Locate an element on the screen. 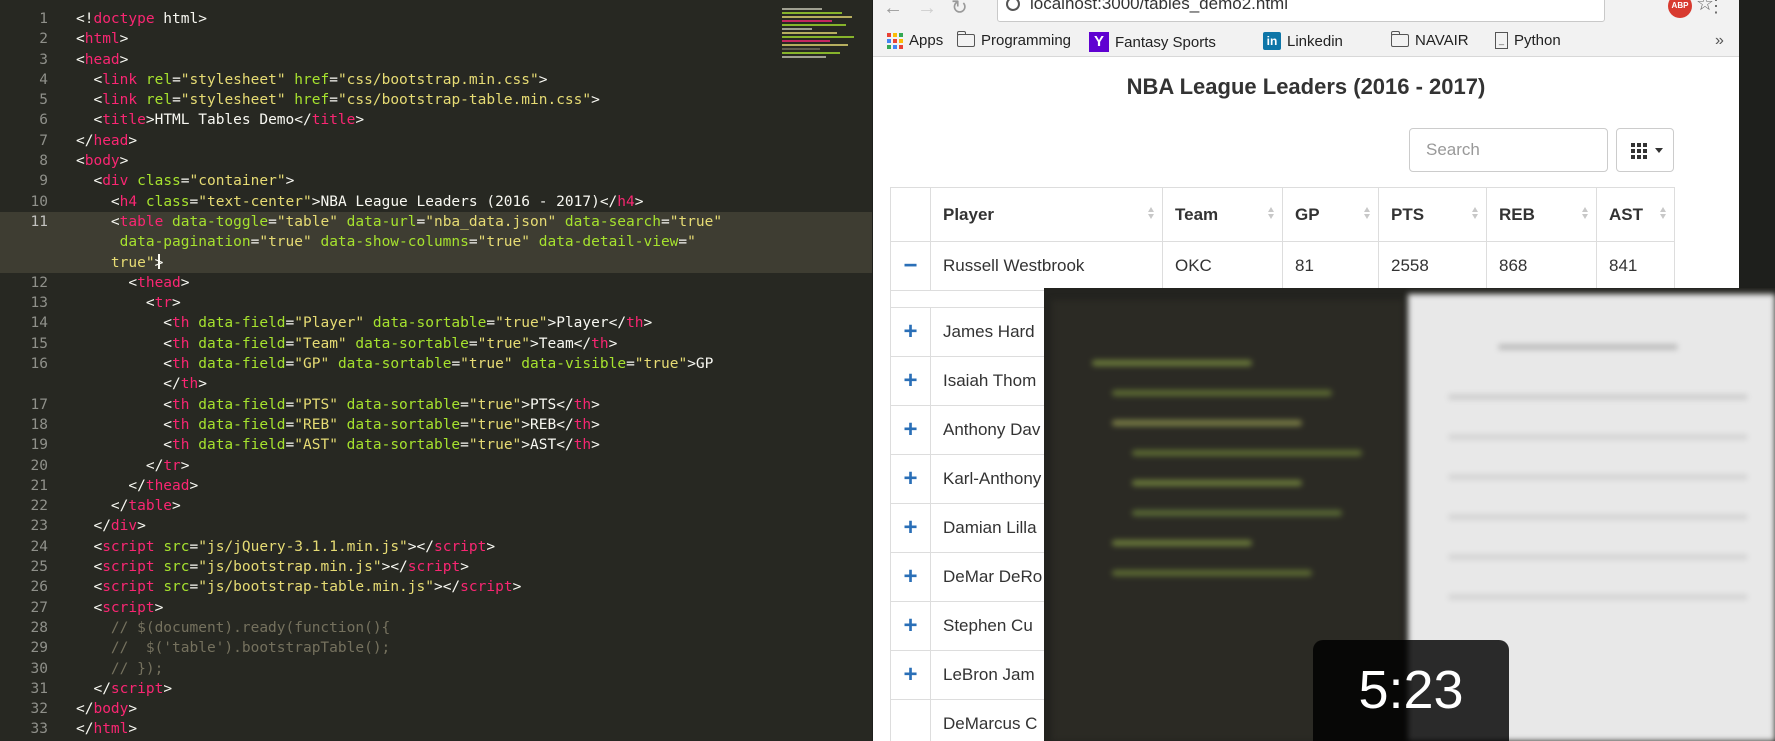 The width and height of the screenshot is (1775, 741). bookmark-navair: NAVAIR is located at coordinates (1429, 40).